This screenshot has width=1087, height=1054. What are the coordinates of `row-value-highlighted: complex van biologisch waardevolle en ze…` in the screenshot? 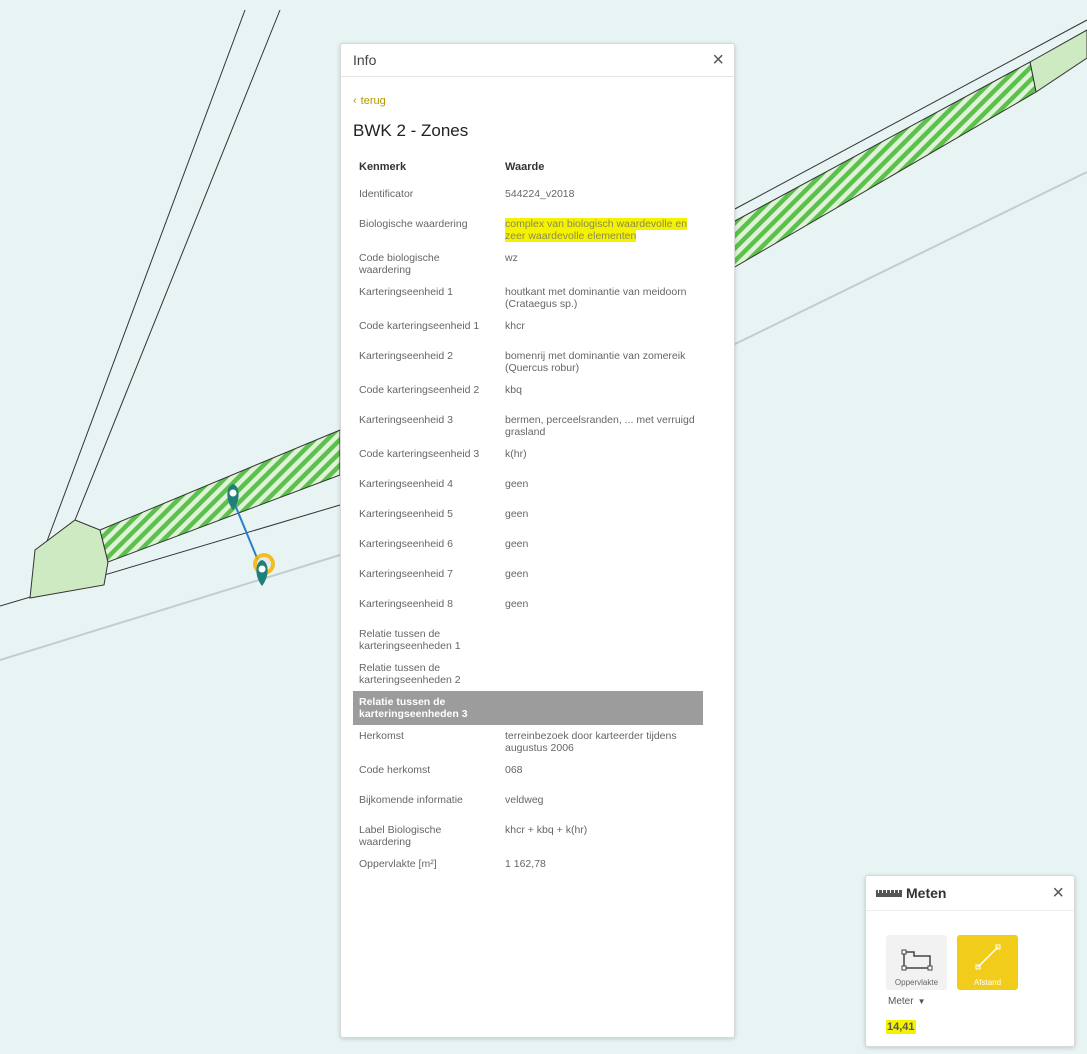 It's located at (601, 230).